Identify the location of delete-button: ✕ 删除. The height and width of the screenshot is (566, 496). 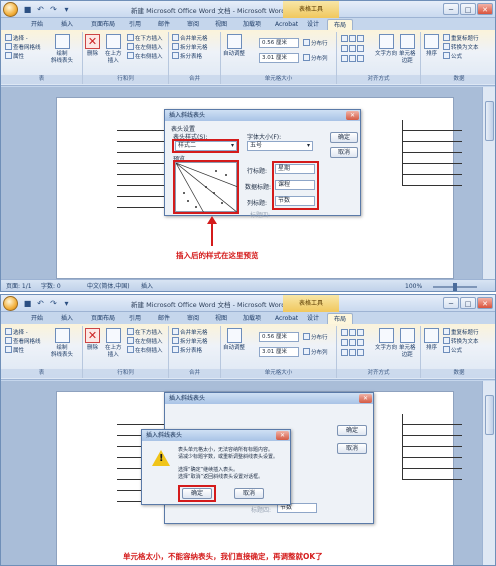
(92, 46).